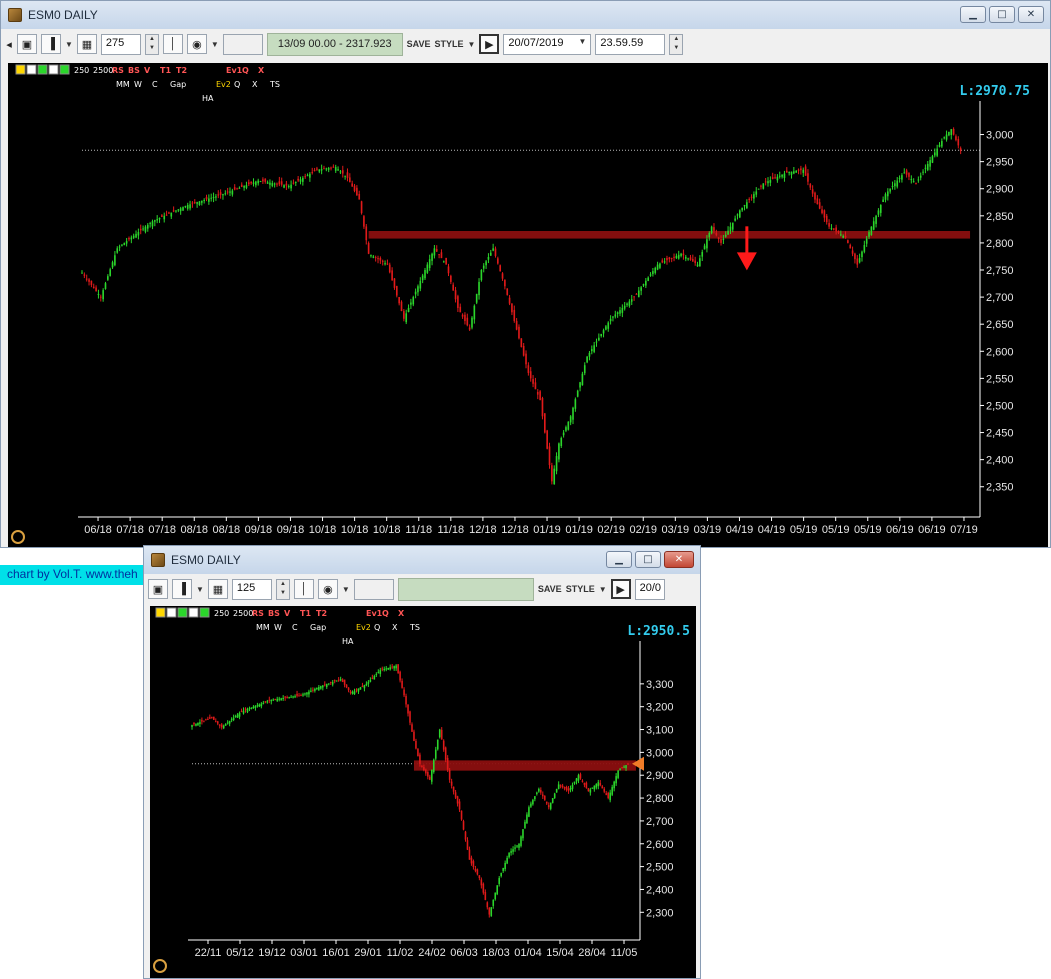 This screenshot has height=979, width=1051. Describe the element at coordinates (450, 530) in the screenshot. I see `x-tick-label: 11/18` at that location.